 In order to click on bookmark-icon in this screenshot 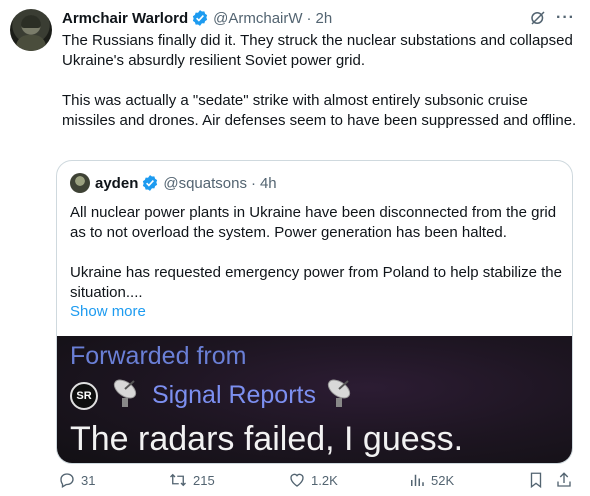, I will do `click(536, 480)`.